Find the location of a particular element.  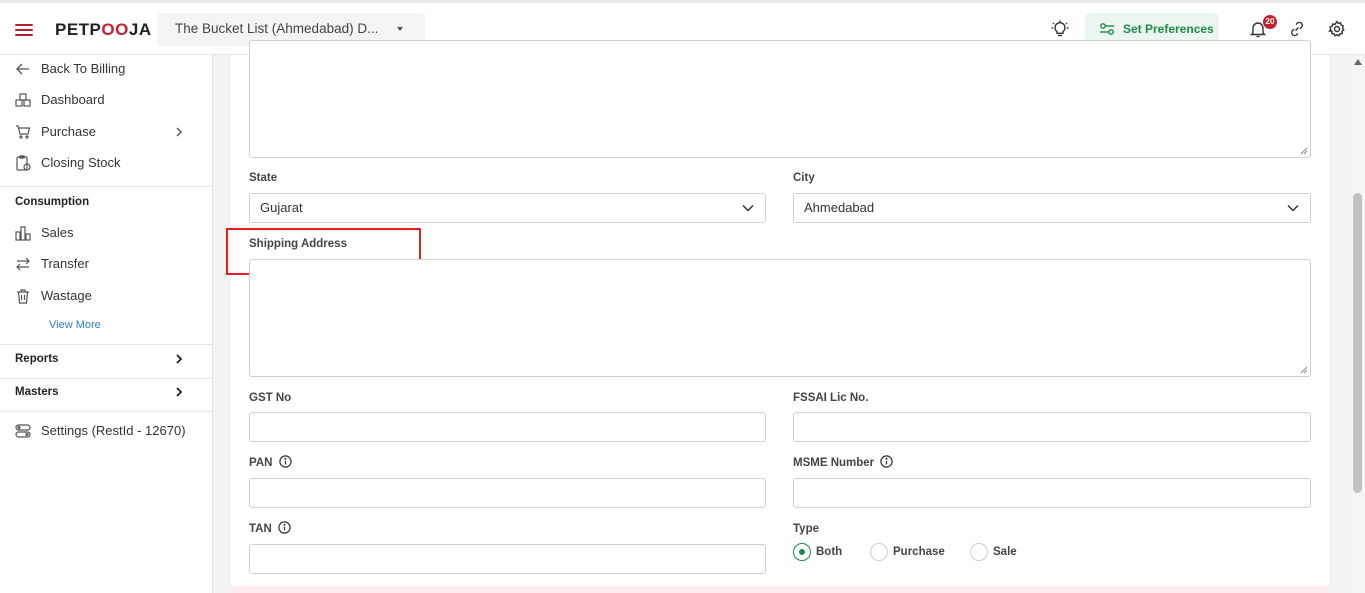

sidebar-item-label: Dashboard is located at coordinates (73, 99).